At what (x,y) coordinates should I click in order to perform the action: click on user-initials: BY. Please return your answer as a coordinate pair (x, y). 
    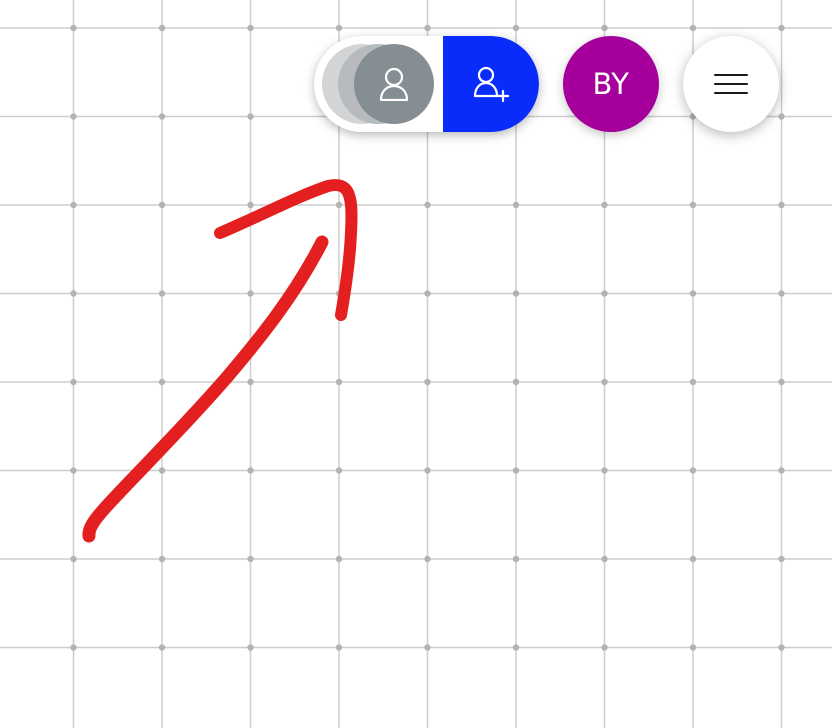
    Looking at the image, I should click on (611, 84).